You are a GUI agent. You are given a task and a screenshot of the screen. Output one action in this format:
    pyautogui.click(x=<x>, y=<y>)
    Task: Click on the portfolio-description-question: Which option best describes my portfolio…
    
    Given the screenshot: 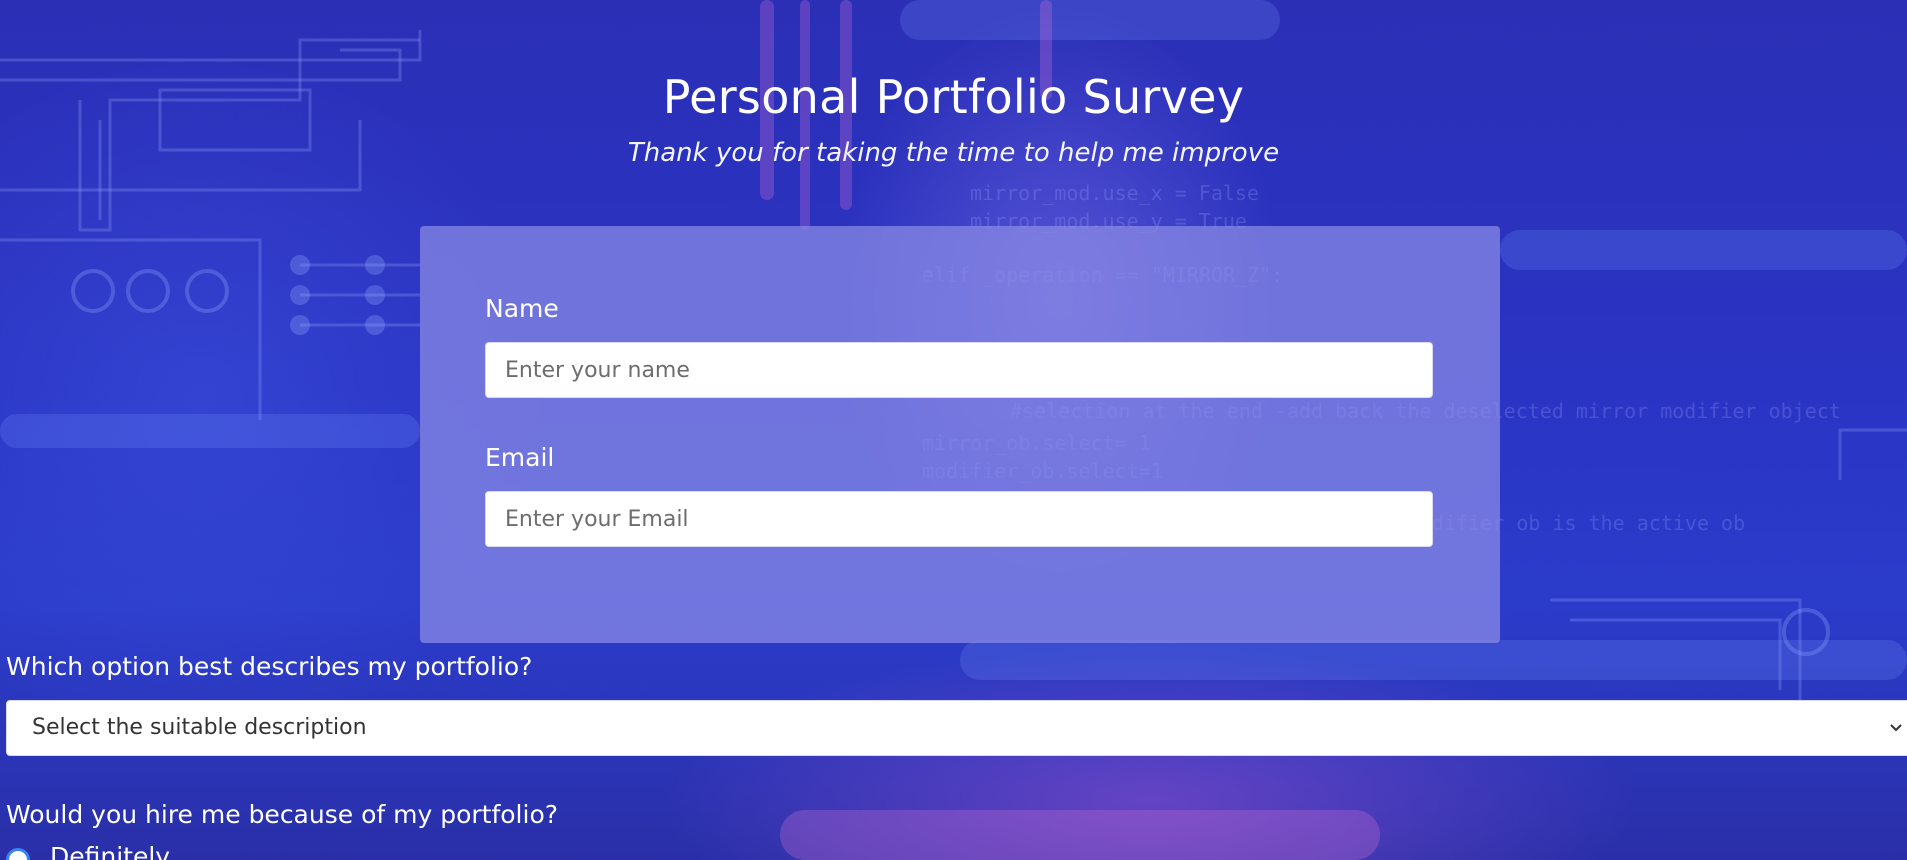 What is the action you would take?
    pyautogui.click(x=269, y=666)
    